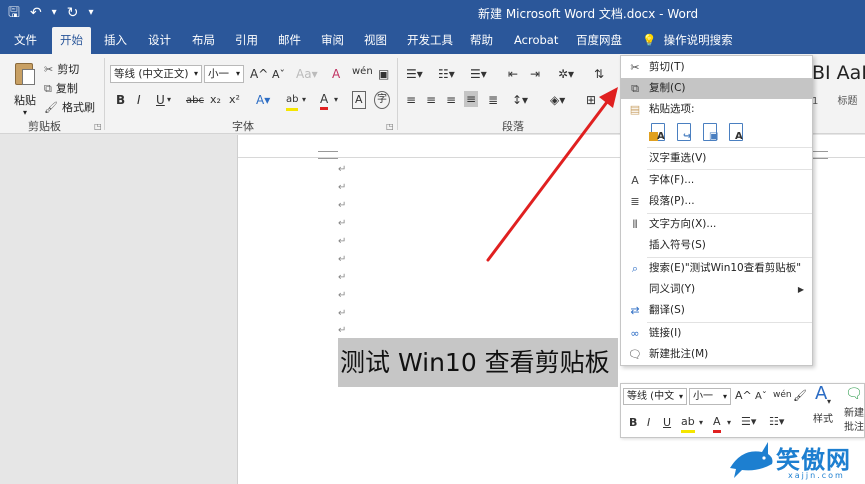  I want to click on align-right-button: ≡, so click(451, 100).